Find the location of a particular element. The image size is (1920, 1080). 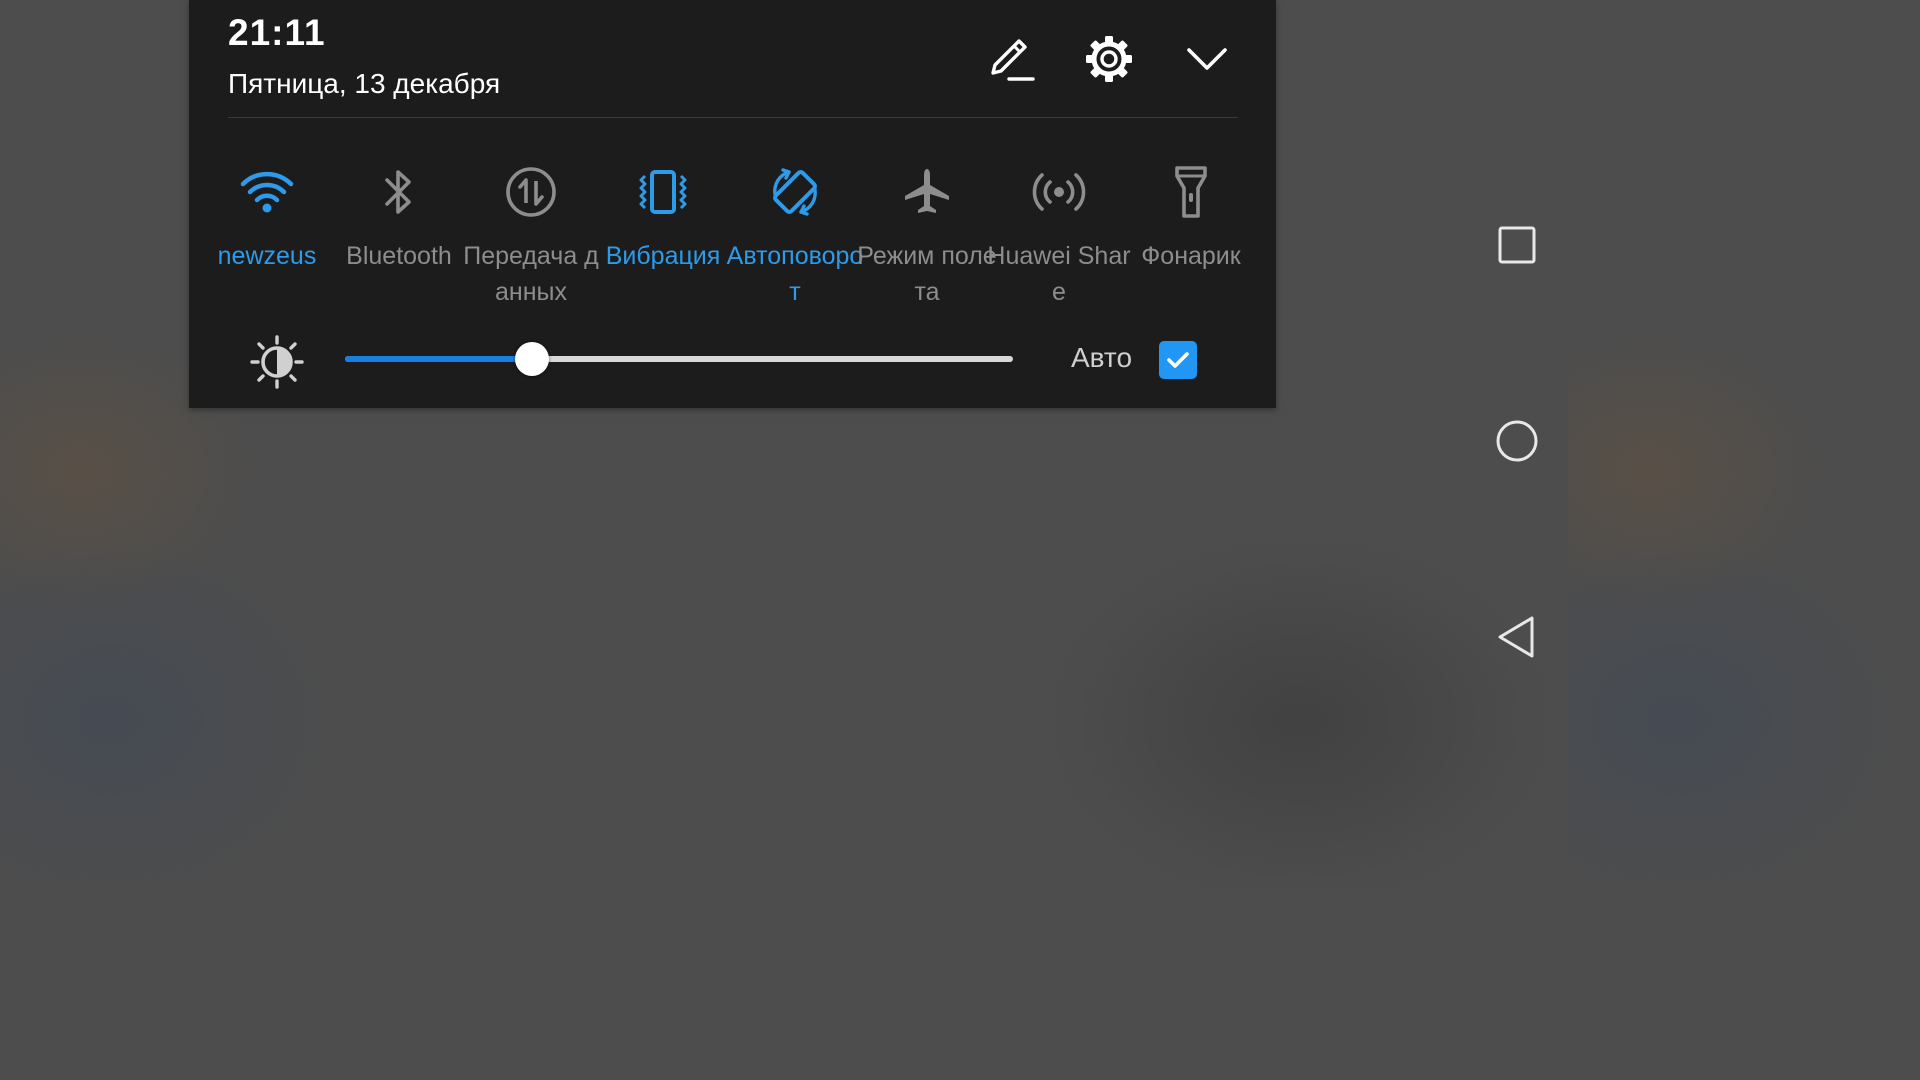

brightness-icon is located at coordinates (277, 362).